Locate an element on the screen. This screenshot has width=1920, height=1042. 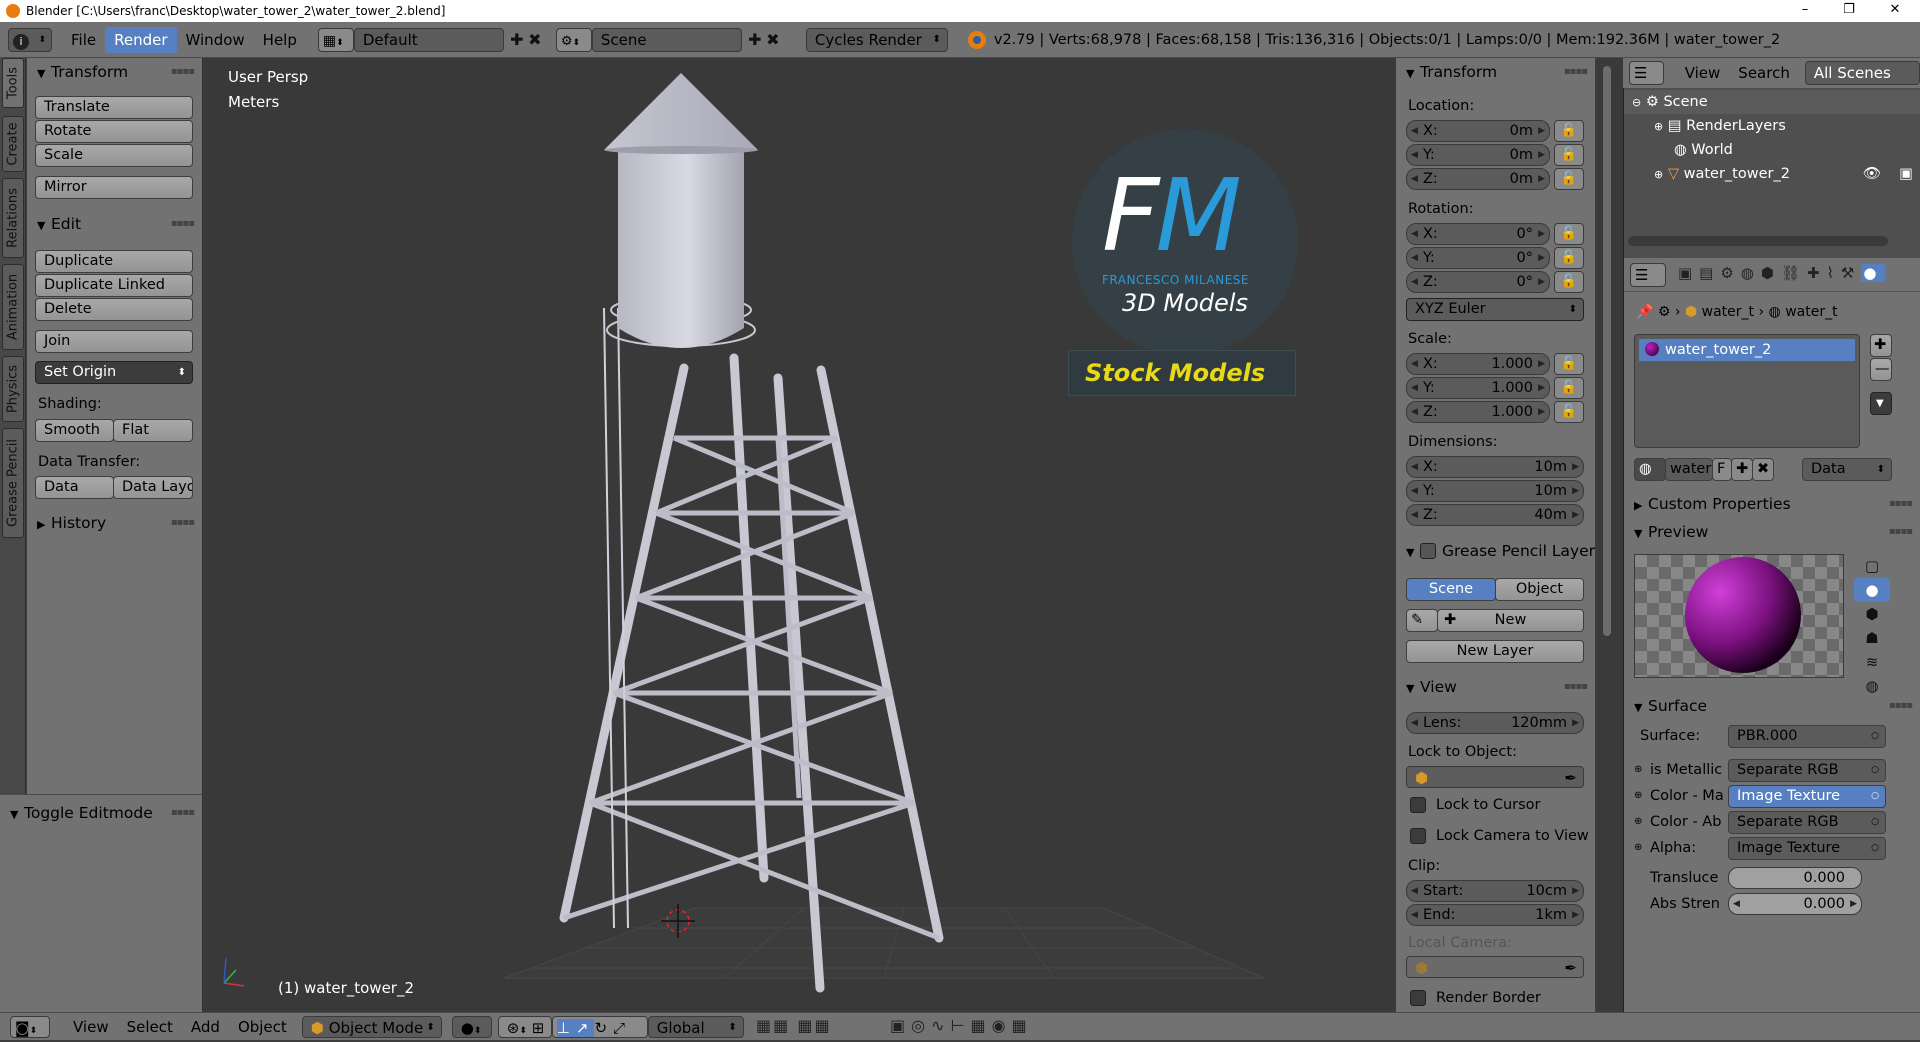
join-button: Join is located at coordinates (114, 341).